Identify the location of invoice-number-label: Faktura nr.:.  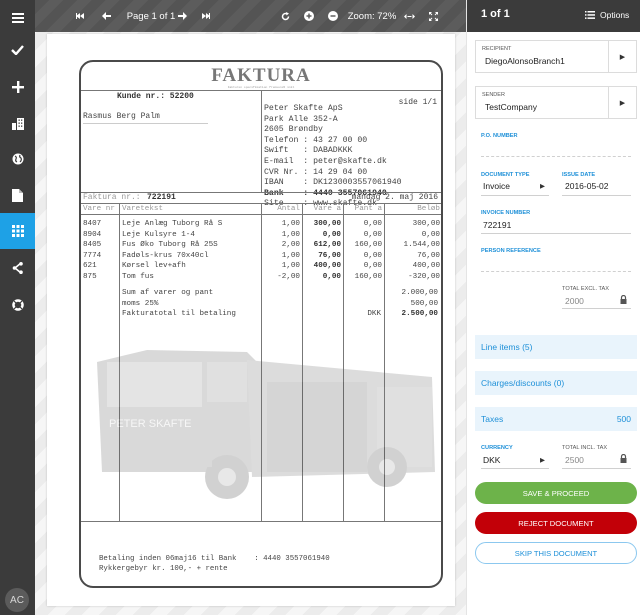
(112, 197).